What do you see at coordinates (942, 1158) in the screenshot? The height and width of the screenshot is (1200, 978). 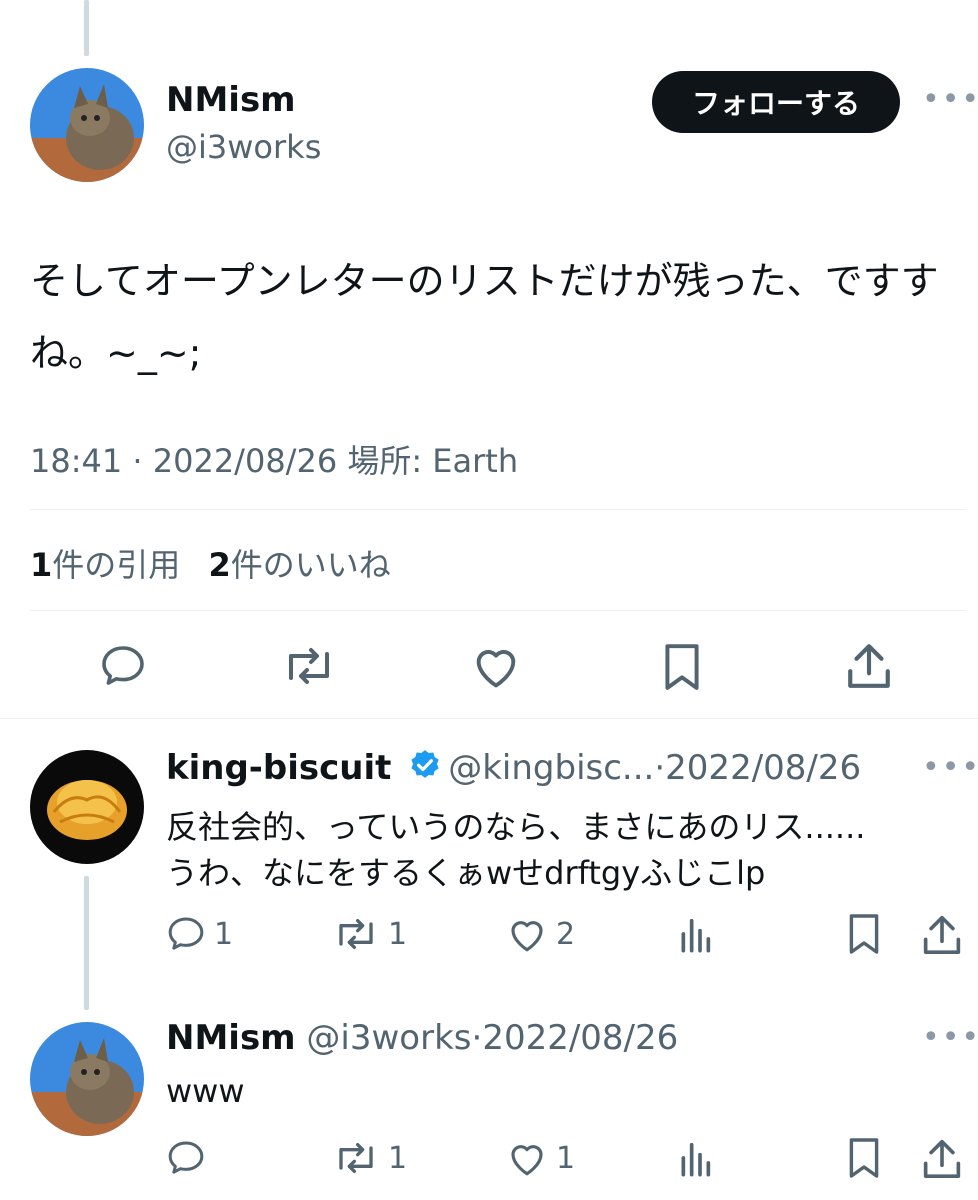 I see `reply-2-share-icon` at bounding box center [942, 1158].